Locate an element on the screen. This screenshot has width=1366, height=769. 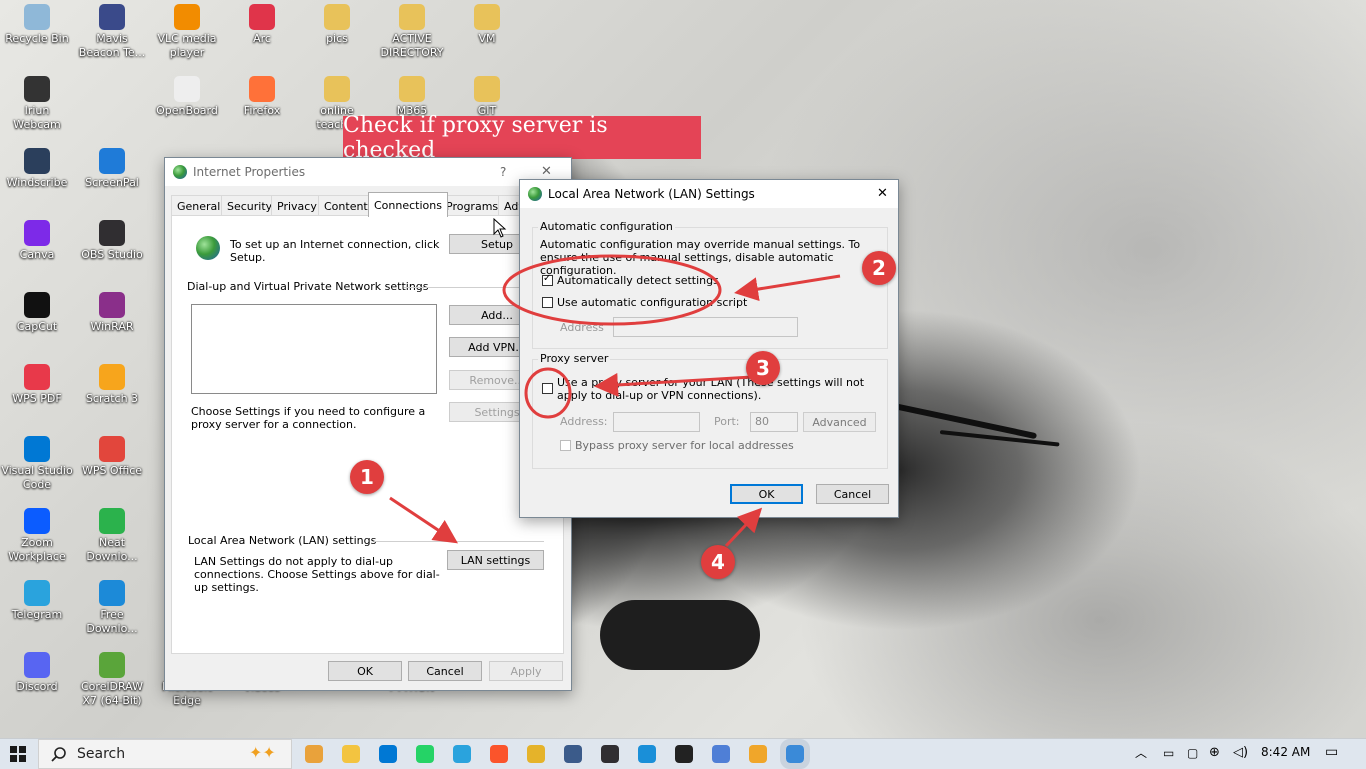
vscode-icon is located at coordinates (388, 754).